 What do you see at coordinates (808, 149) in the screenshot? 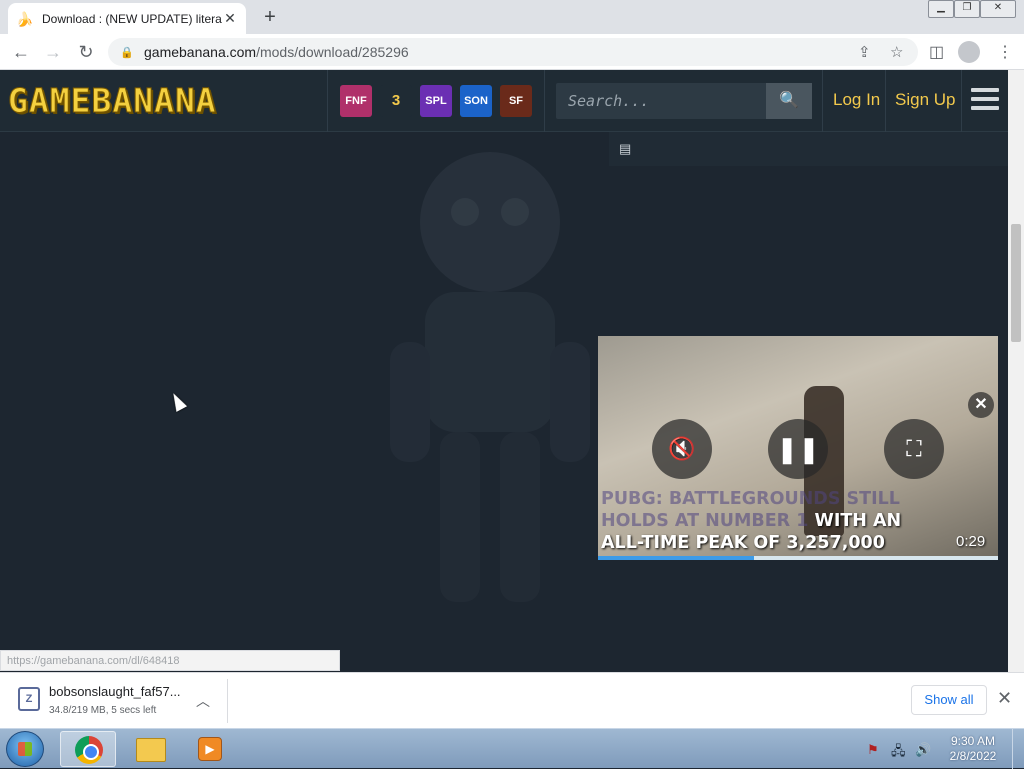
I see `ad-bar: ▤` at bounding box center [808, 149].